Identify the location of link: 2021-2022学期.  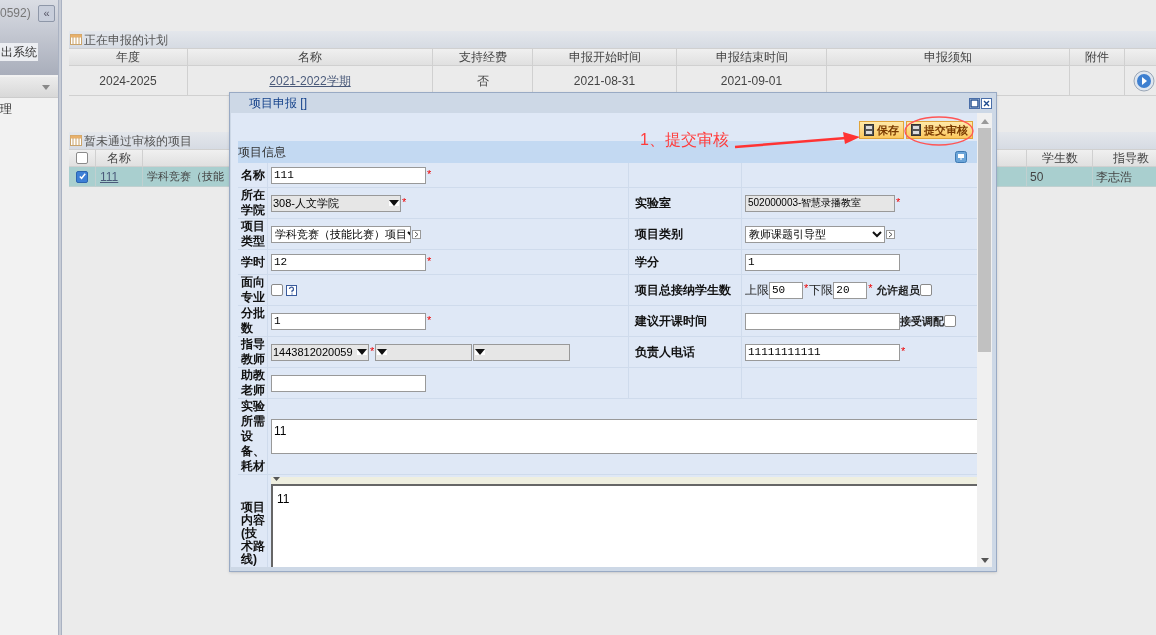
(310, 80).